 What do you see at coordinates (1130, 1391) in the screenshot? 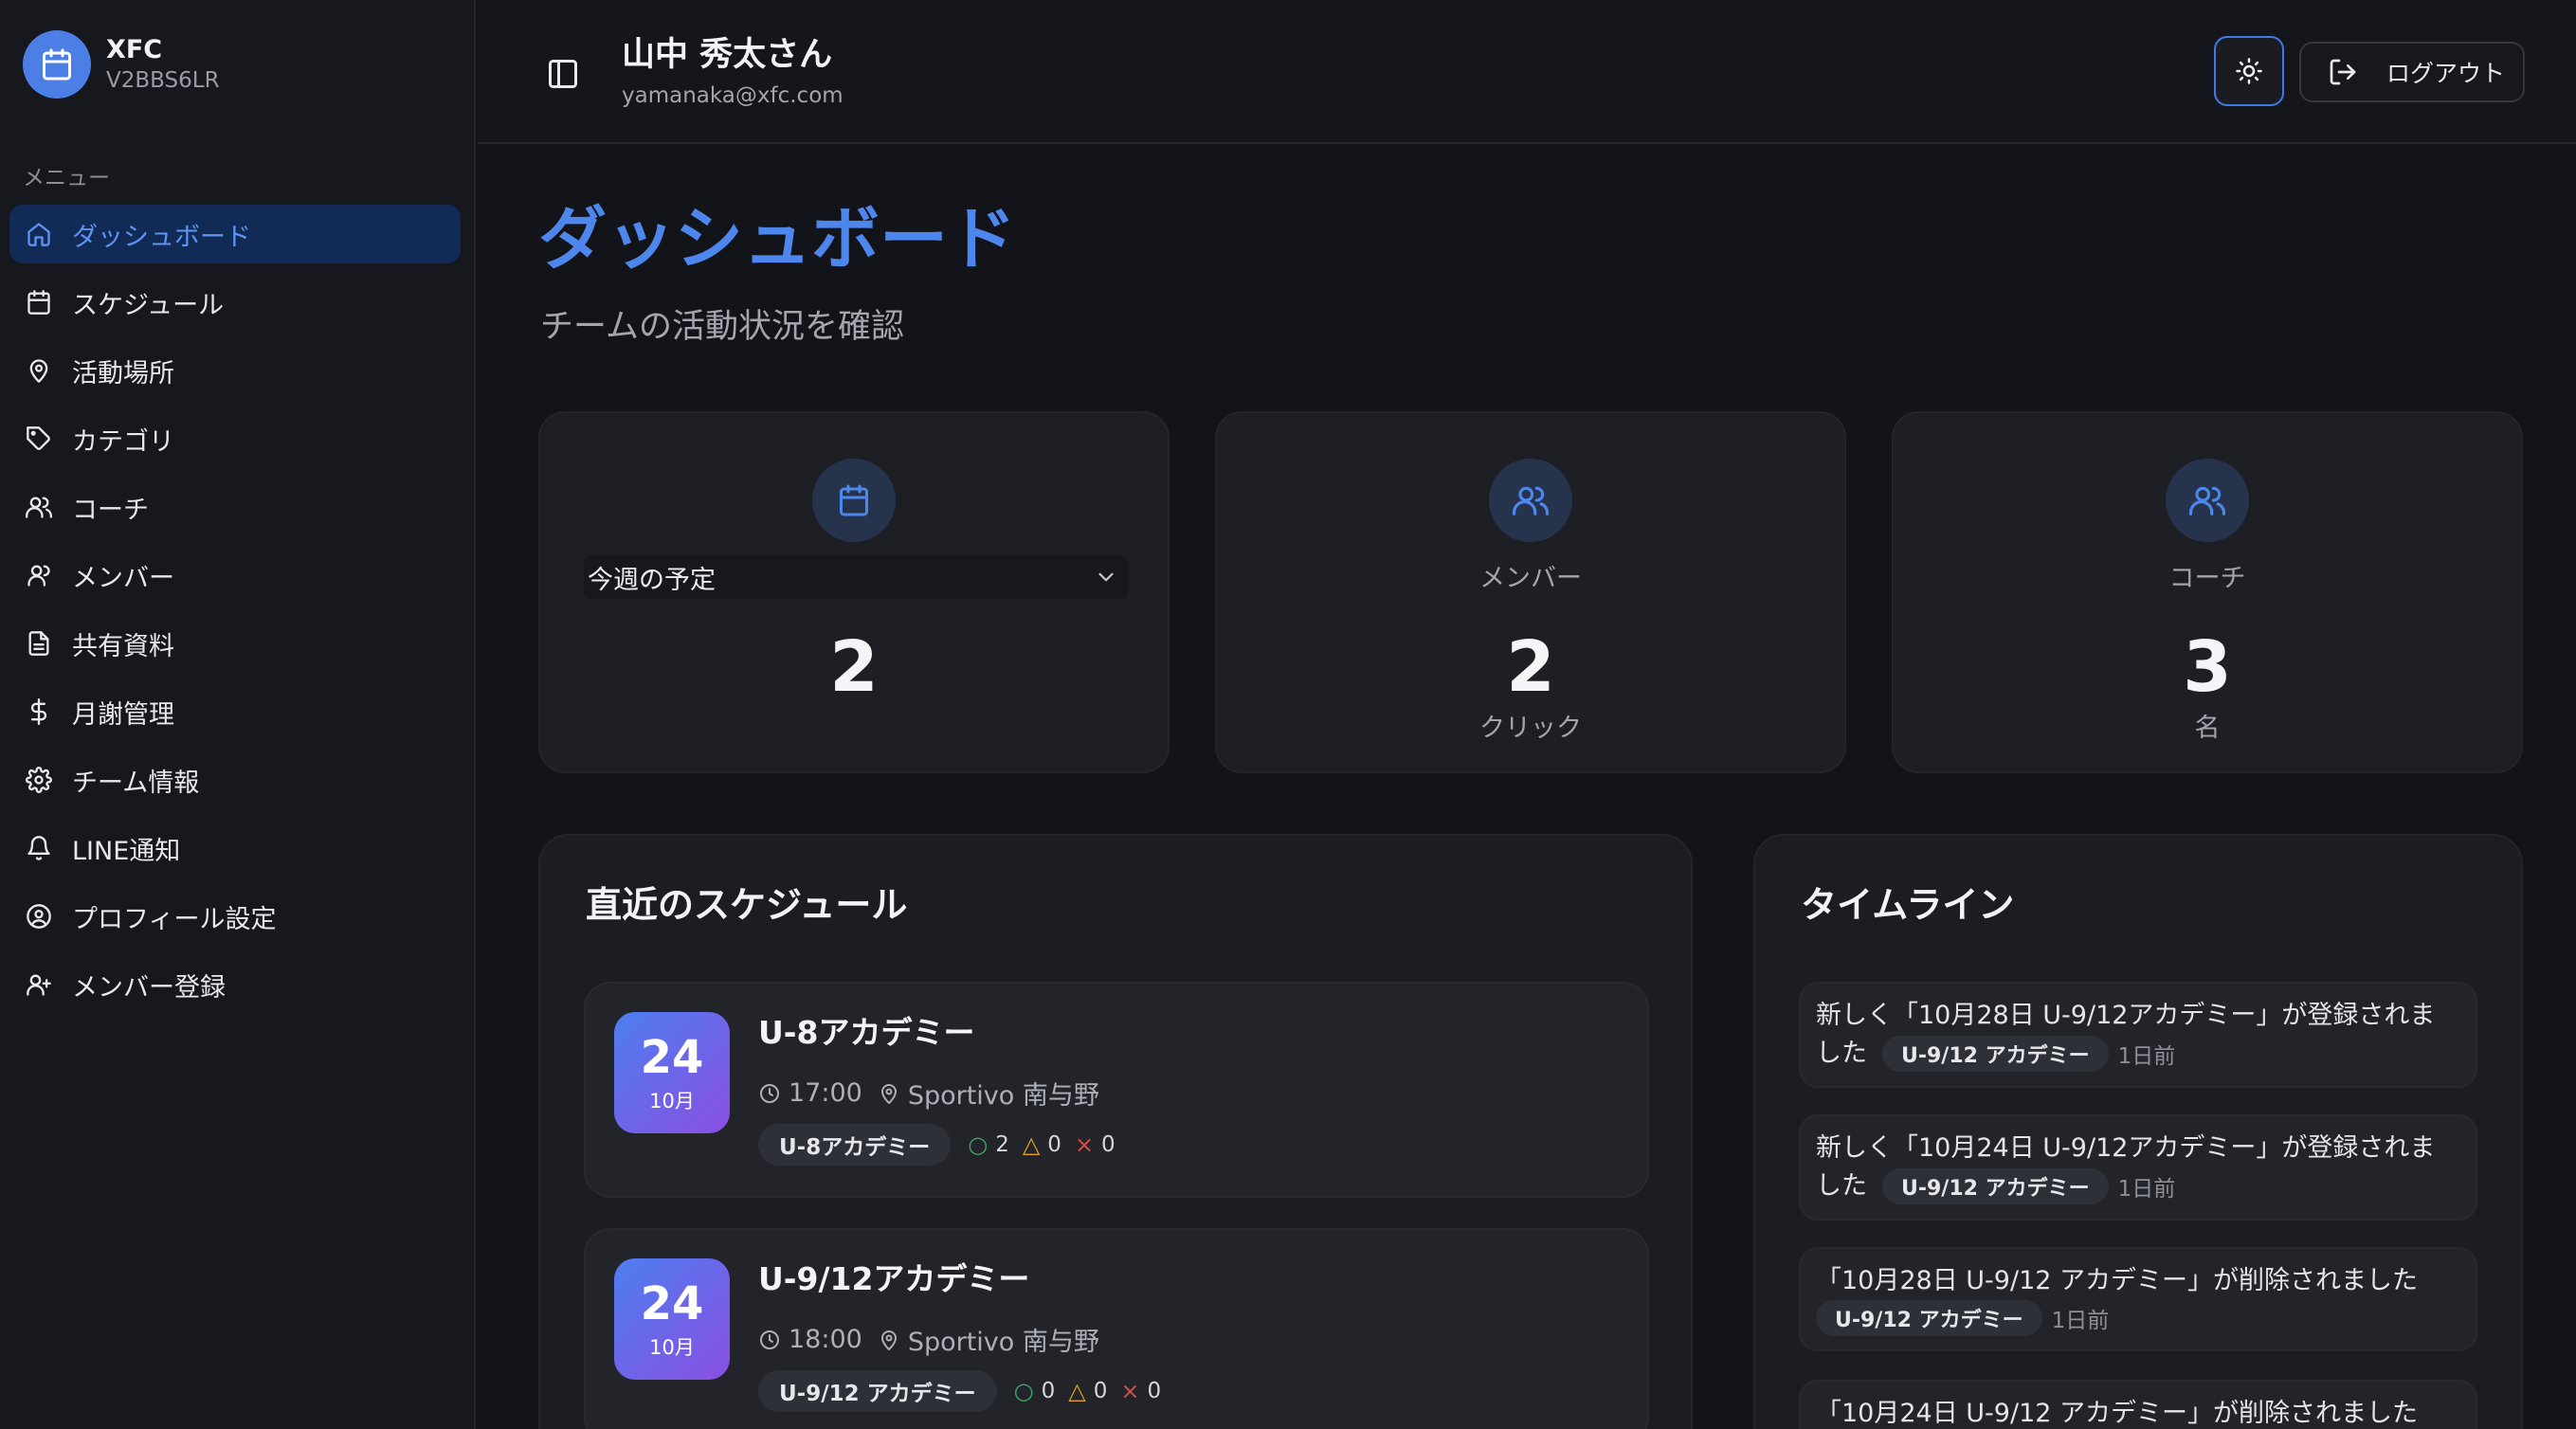
I see `cross-icon: ×` at bounding box center [1130, 1391].